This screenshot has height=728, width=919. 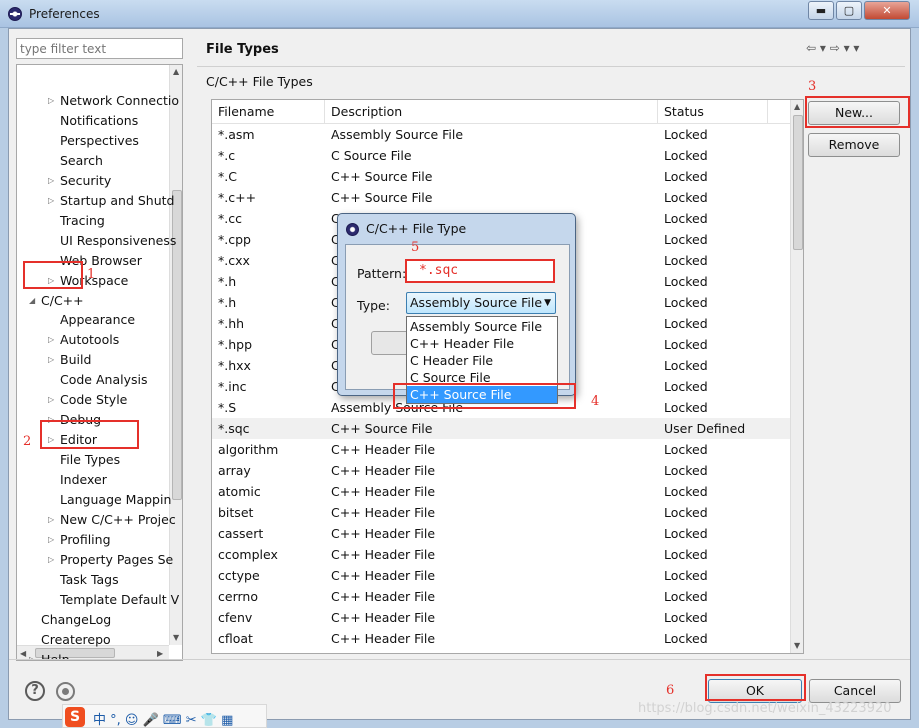 What do you see at coordinates (849, 10) in the screenshot?
I see `maximize-button: ▢` at bounding box center [849, 10].